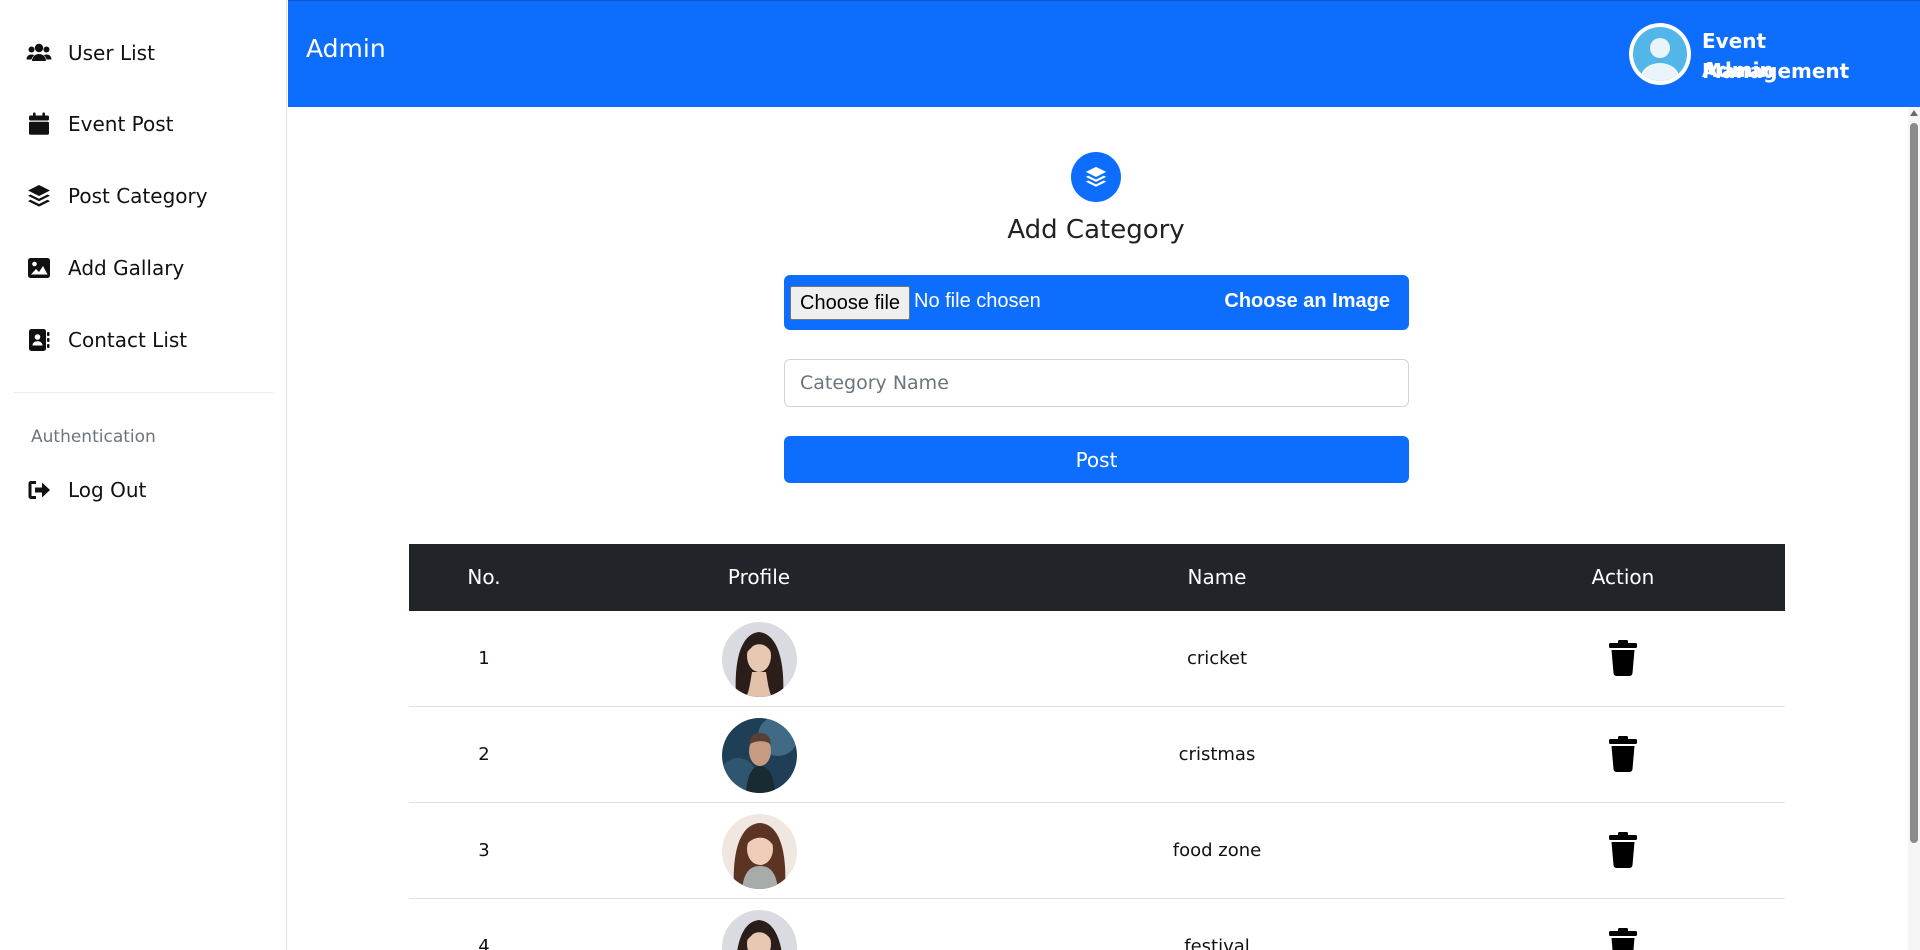 The height and width of the screenshot is (950, 1920). I want to click on user-role: Admin, so click(1738, 70).